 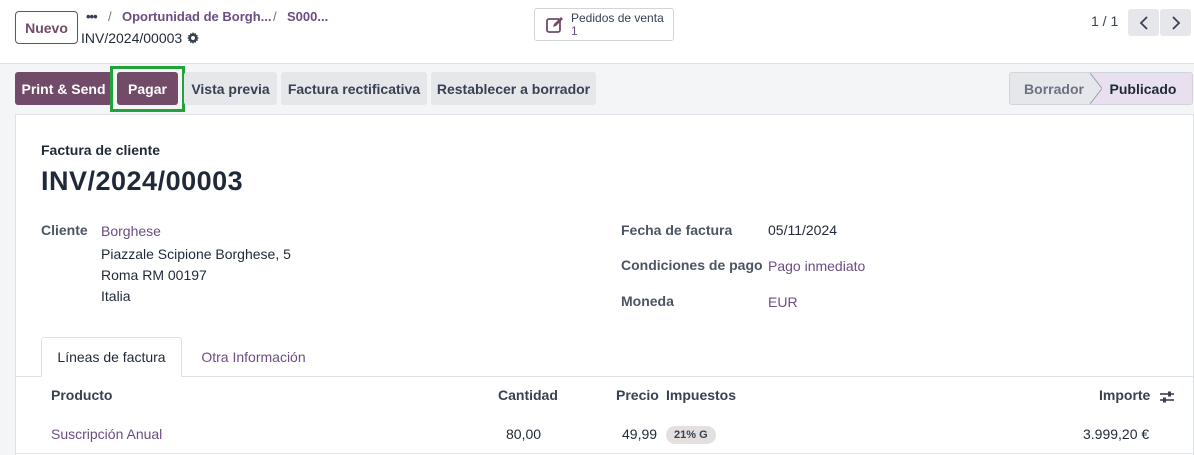 I want to click on pager-next-button, so click(x=1175, y=22).